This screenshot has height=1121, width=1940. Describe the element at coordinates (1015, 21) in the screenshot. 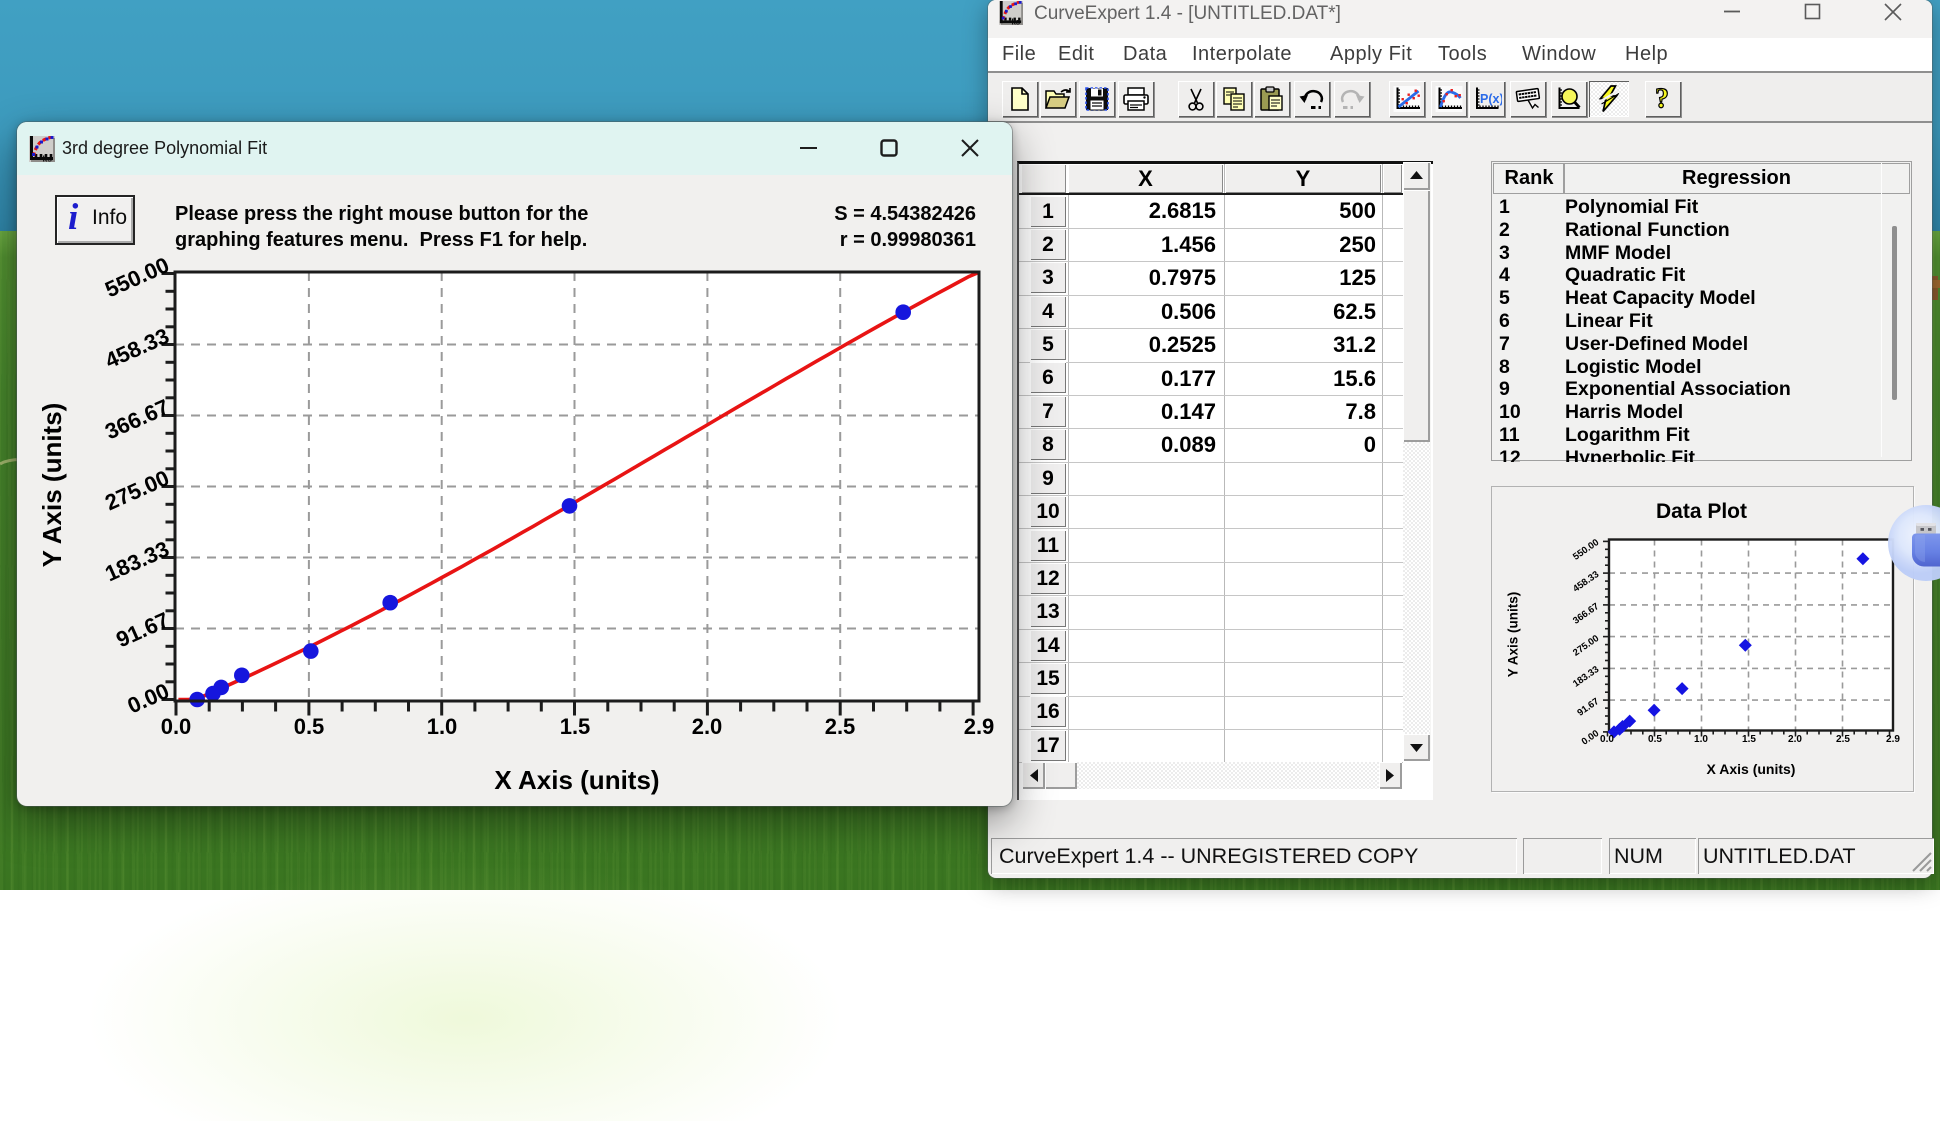

I see `svg-text: ks` at that location.